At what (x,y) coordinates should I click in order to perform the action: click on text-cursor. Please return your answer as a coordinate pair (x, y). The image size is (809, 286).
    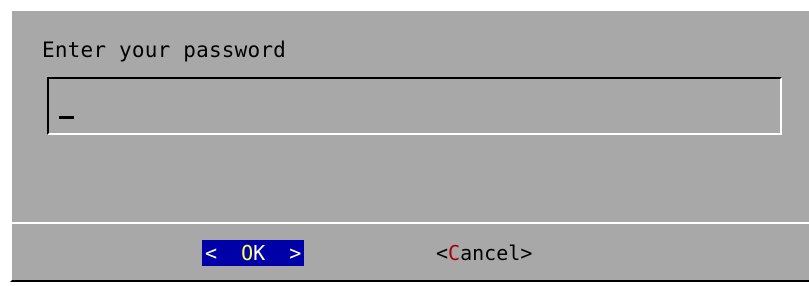
    Looking at the image, I should click on (66, 117).